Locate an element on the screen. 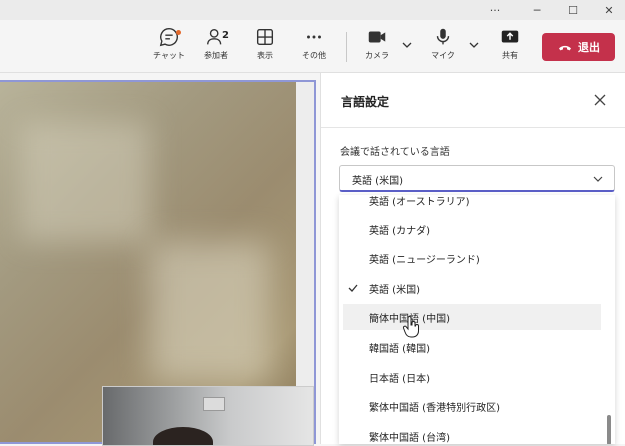  language-option: 繁体中国語 (台湾) is located at coordinates (470, 433).